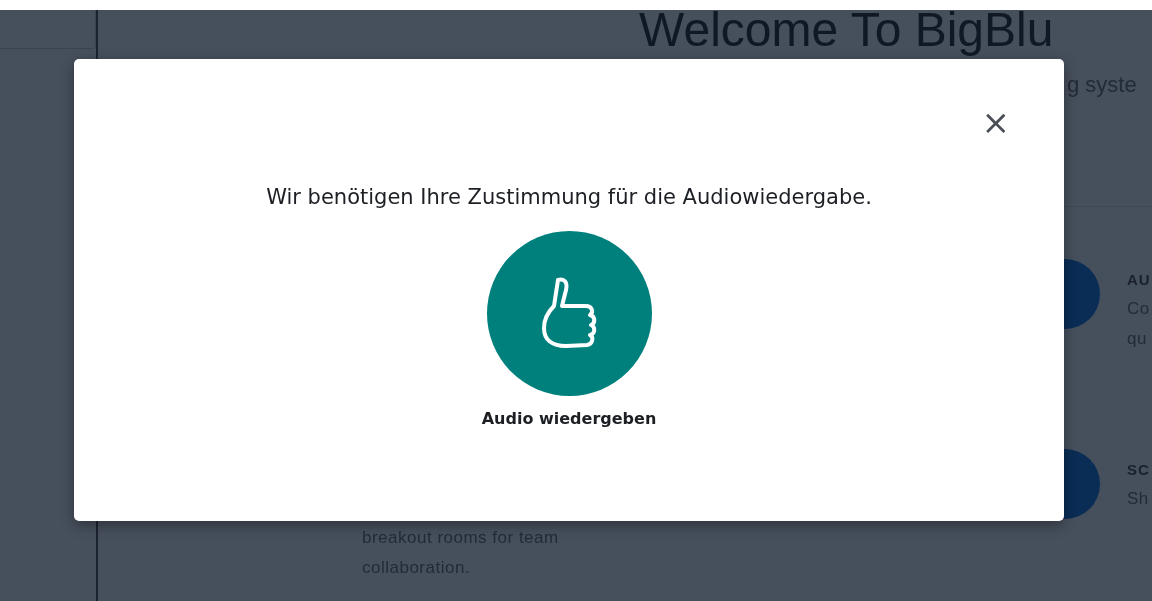  Describe the element at coordinates (847, 32) in the screenshot. I see `page-heading: Welcome To BigBlu` at that location.